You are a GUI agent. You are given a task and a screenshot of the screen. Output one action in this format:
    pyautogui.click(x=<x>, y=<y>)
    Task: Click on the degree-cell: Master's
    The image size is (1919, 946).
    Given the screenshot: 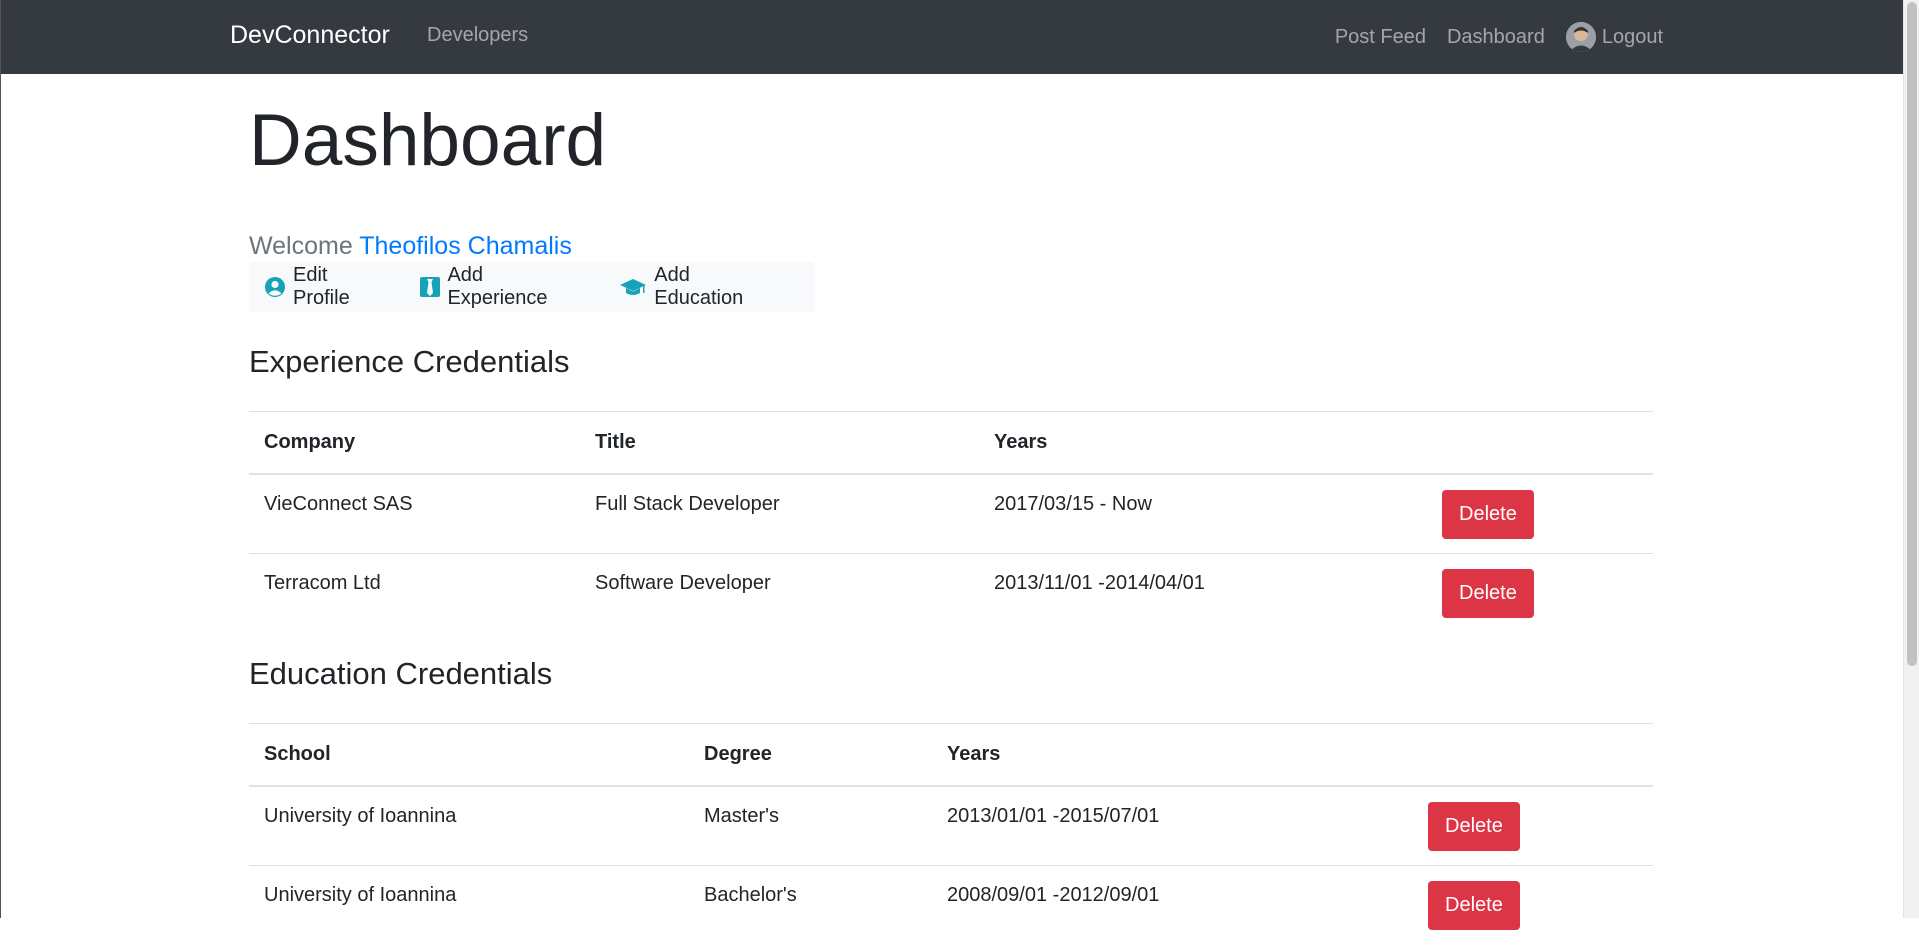 What is the action you would take?
    pyautogui.click(x=810, y=825)
    